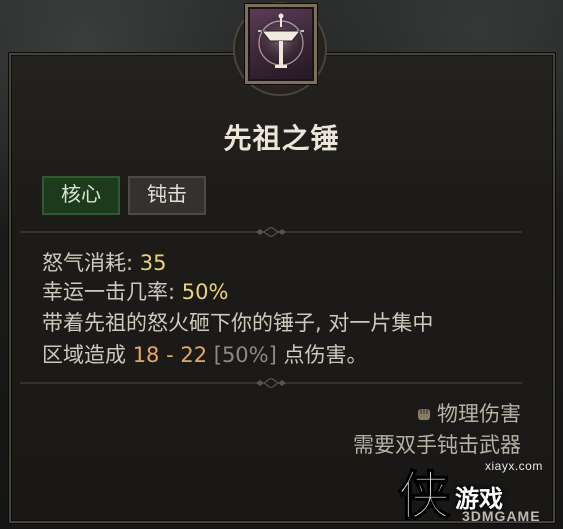 The image size is (563, 529). I want to click on lucky-hit-value: 50%, so click(205, 292).